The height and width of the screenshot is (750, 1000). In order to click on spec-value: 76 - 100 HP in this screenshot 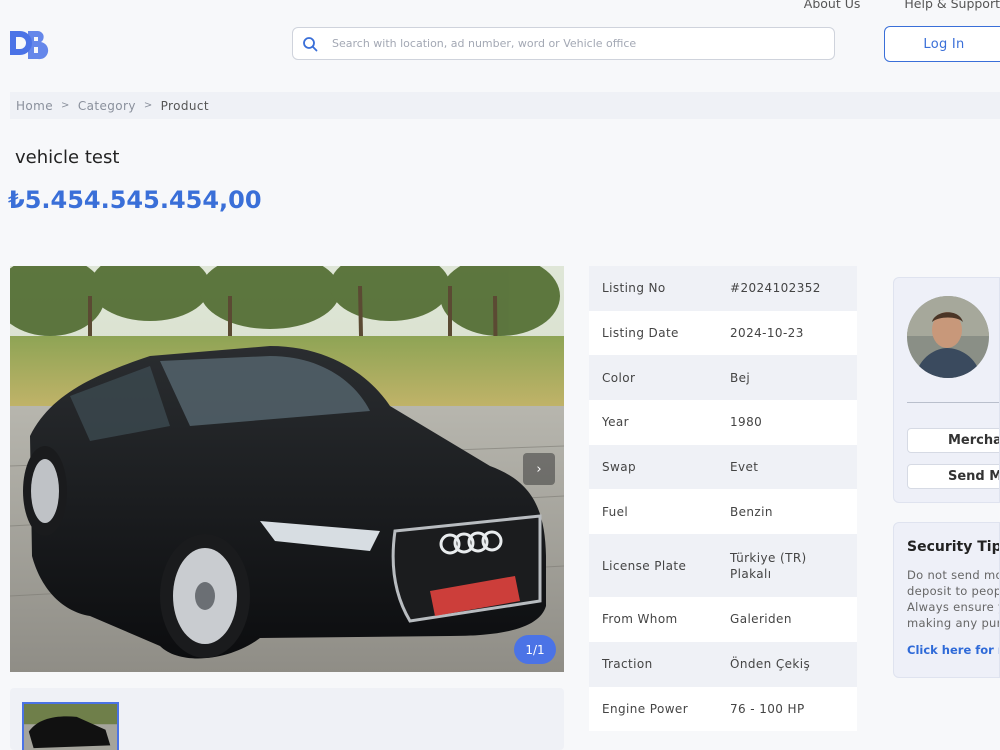, I will do `click(767, 708)`.